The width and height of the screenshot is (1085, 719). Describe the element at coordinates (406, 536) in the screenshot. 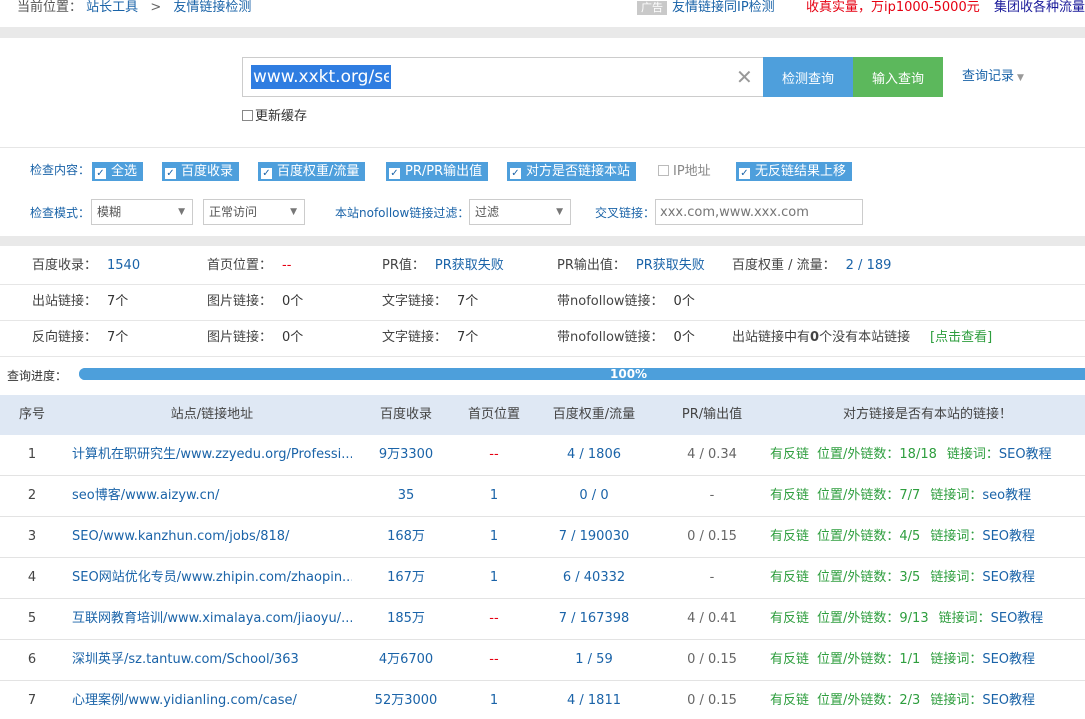

I see `cell-baidu-index: 168万` at that location.